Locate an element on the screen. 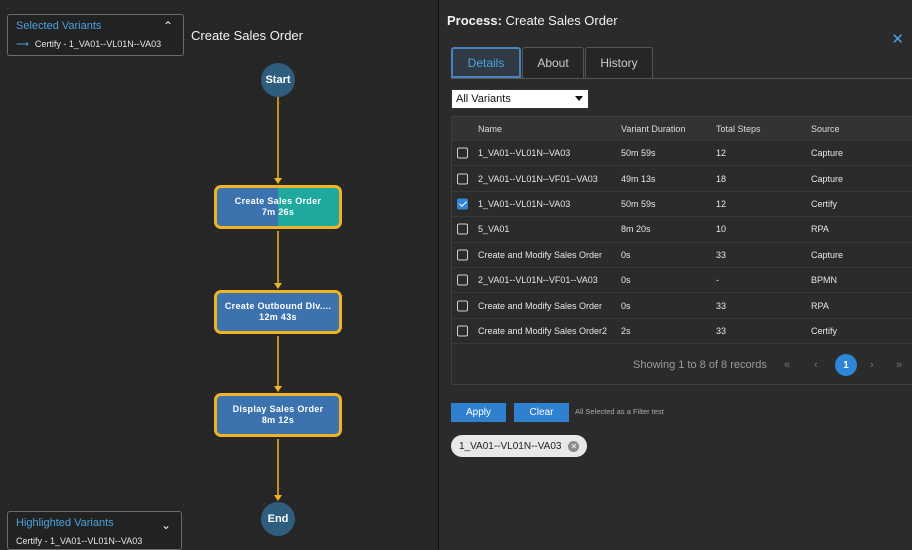 This screenshot has height=550, width=912. row-name: 5_VA01 is located at coordinates (494, 229).